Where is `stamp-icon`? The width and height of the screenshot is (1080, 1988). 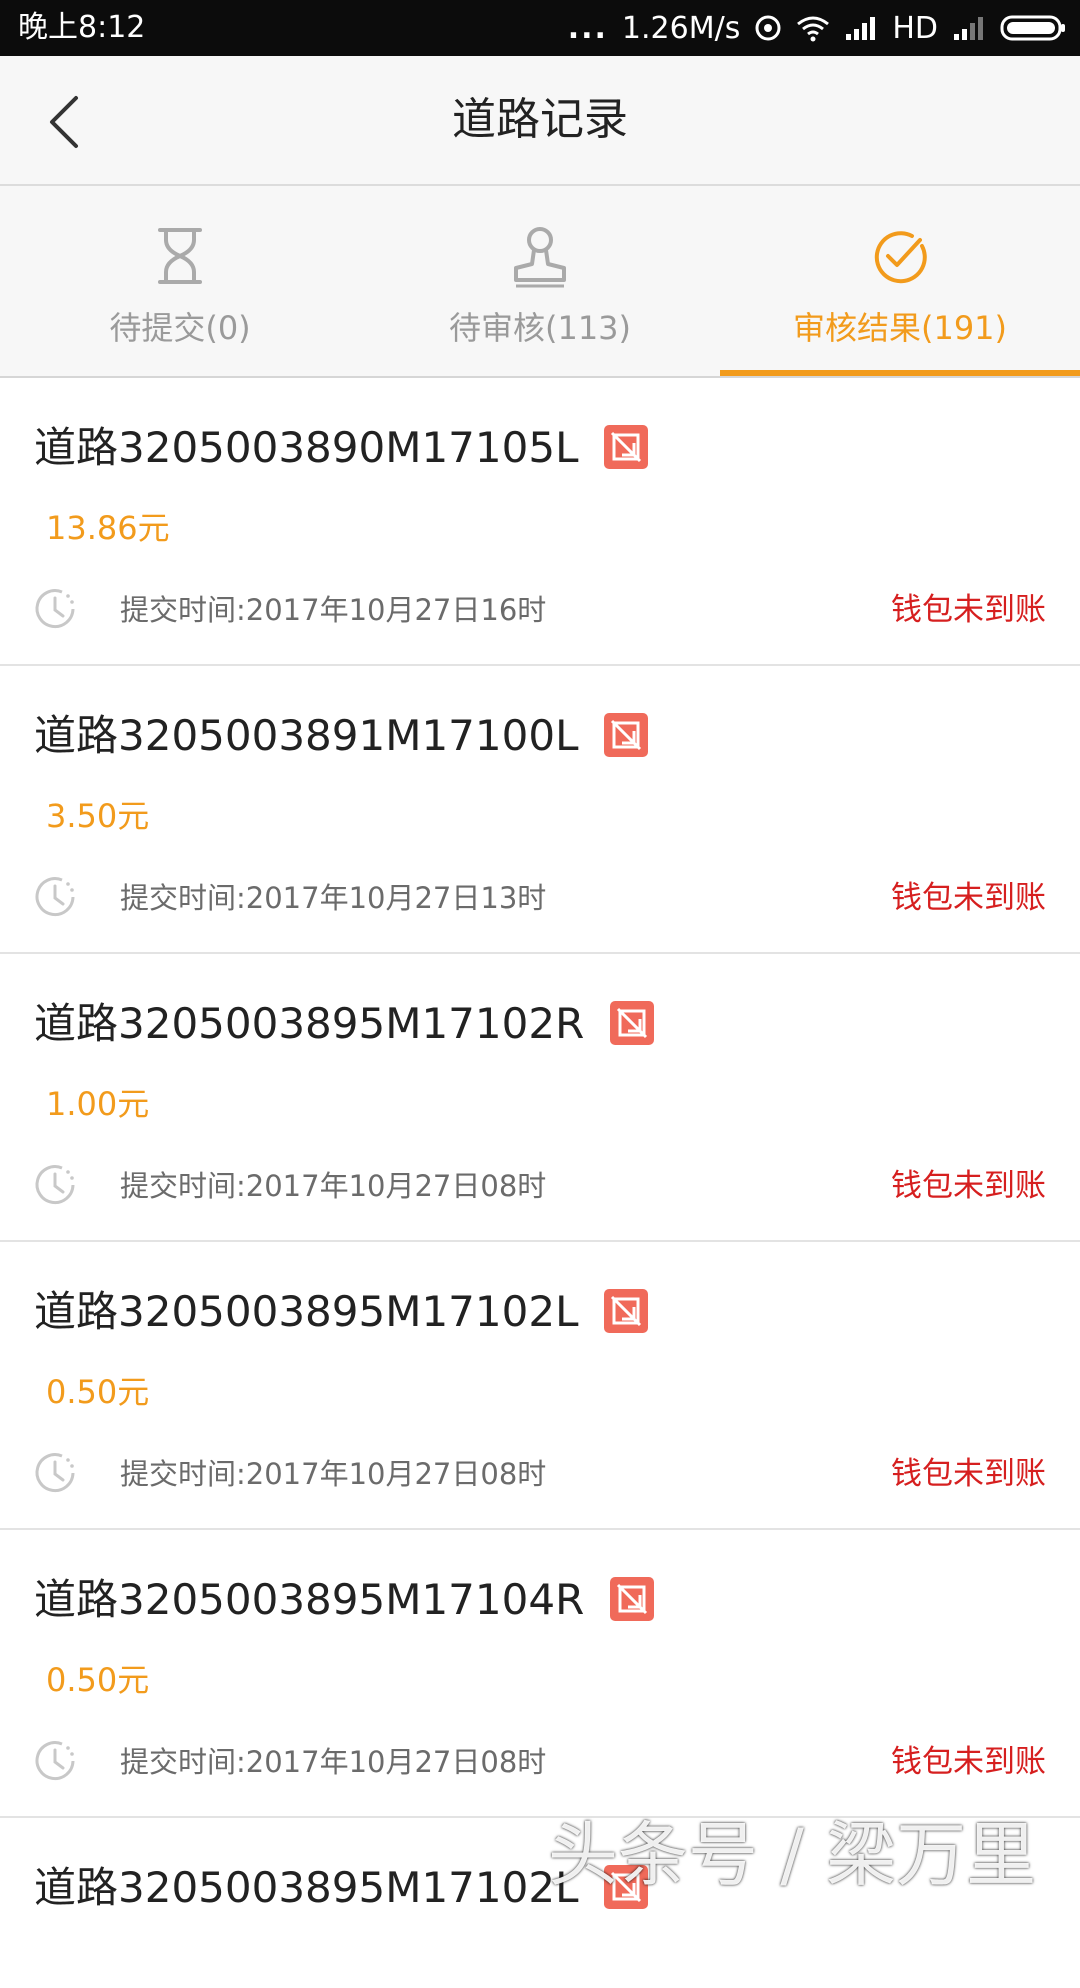
stamp-icon is located at coordinates (540, 257).